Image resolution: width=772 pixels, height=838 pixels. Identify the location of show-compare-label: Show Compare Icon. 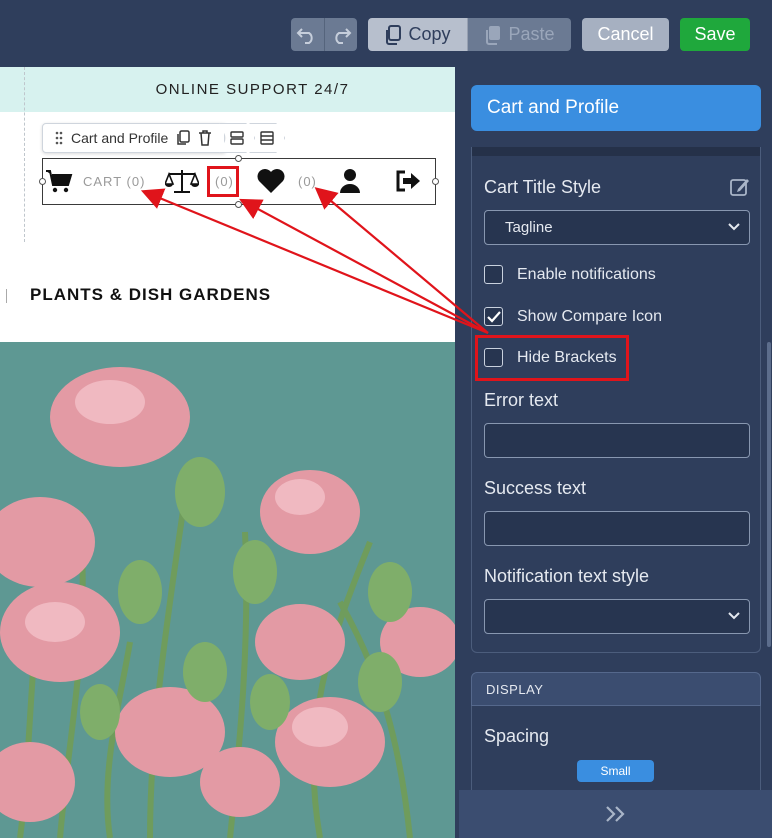
(589, 316).